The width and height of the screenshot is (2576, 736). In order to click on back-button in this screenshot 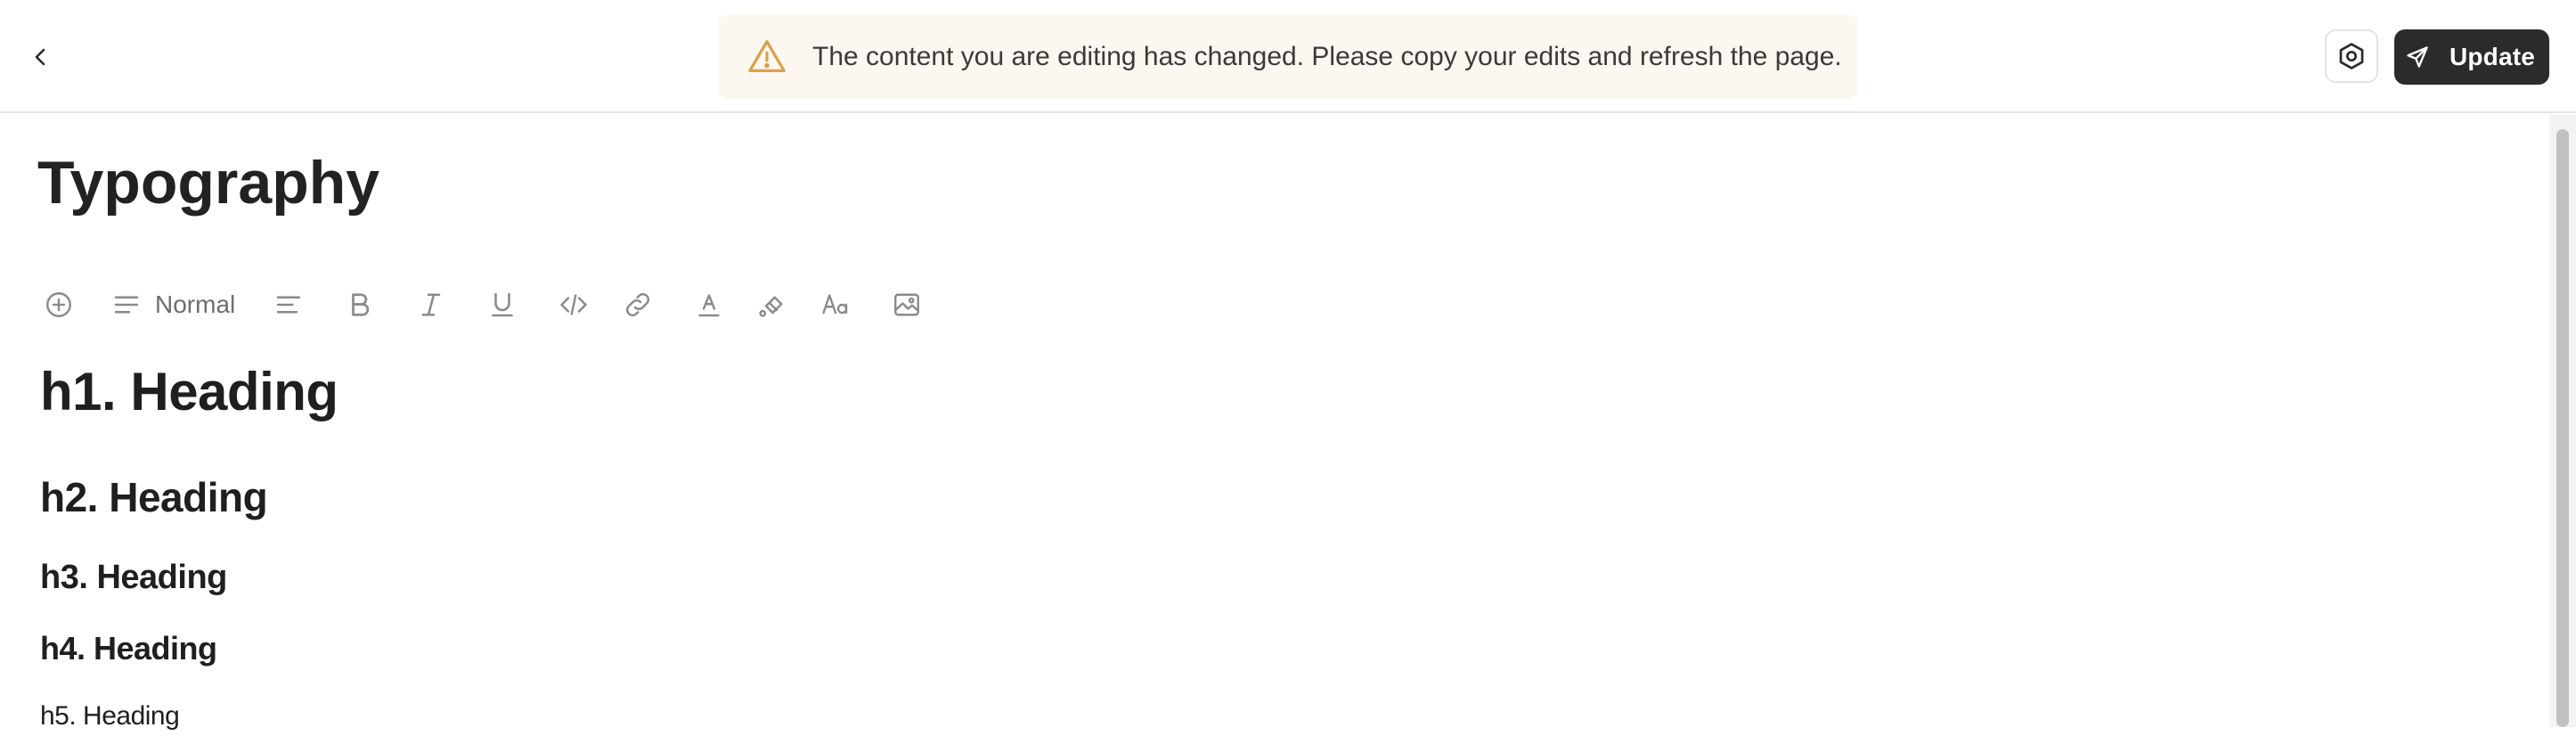, I will do `click(41, 57)`.